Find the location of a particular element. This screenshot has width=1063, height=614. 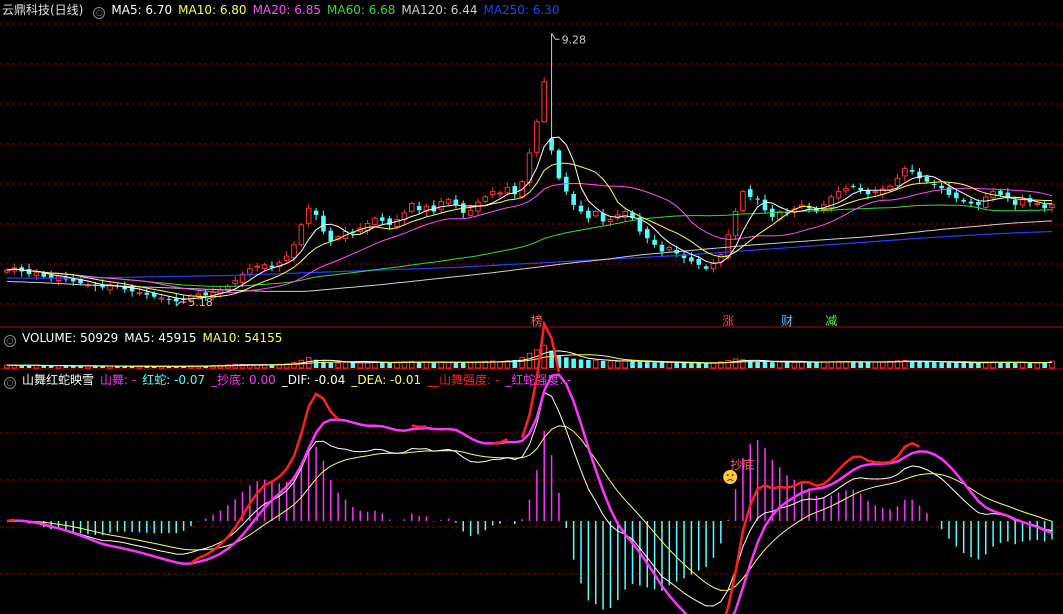

low-label: 5.18 is located at coordinates (200, 302).